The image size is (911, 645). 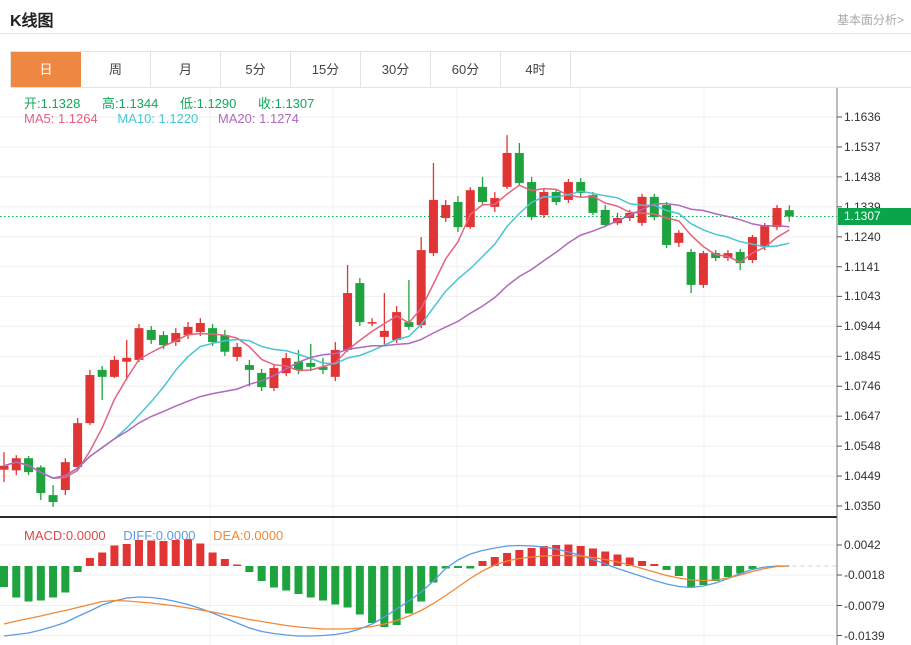 I want to click on tab-week: 周, so click(x=116, y=69).